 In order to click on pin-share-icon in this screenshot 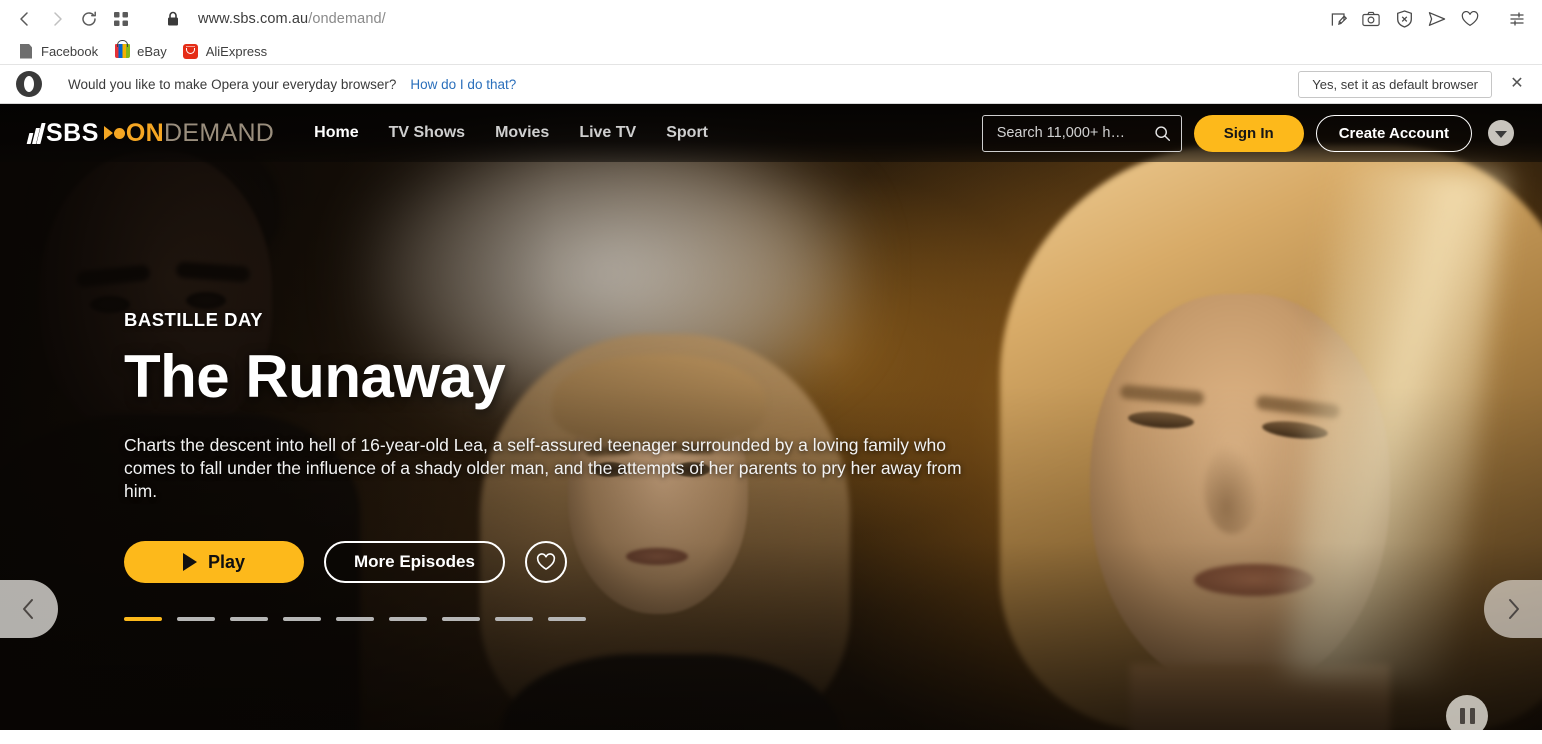, I will do `click(1338, 19)`.